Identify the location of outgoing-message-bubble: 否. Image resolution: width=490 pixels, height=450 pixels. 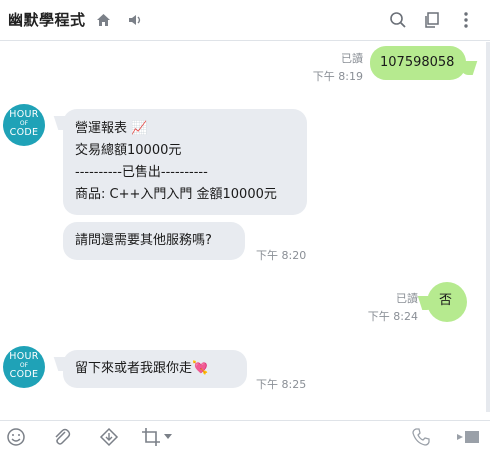
(447, 302).